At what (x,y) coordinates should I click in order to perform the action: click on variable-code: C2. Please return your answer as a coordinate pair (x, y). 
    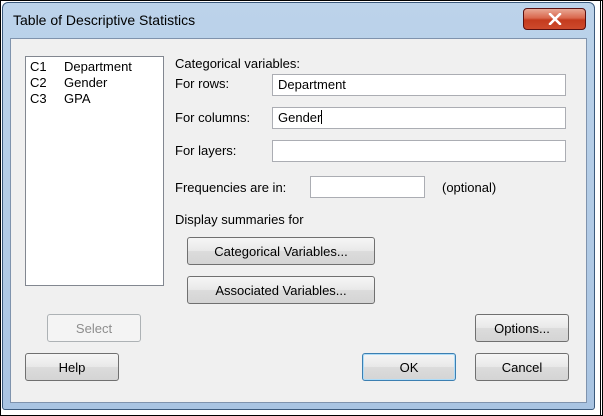
    Looking at the image, I should click on (38, 82).